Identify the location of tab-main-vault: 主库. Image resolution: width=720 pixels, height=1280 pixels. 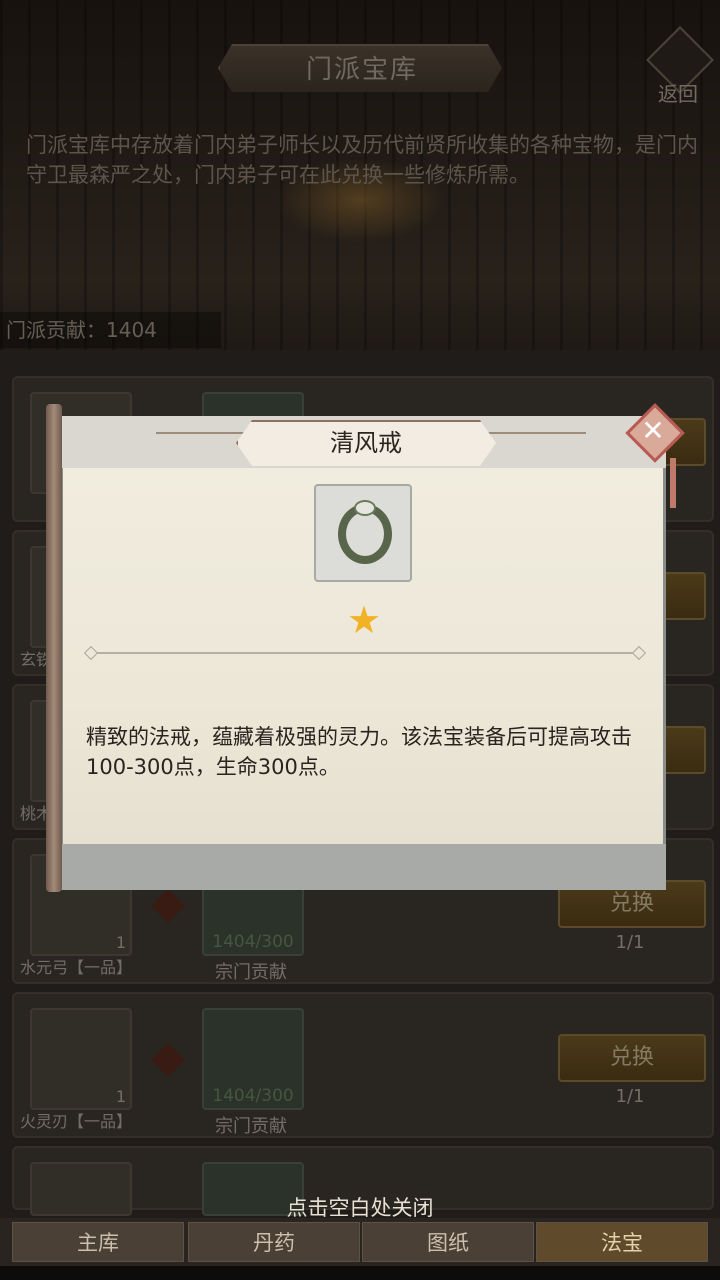
(98, 1242).